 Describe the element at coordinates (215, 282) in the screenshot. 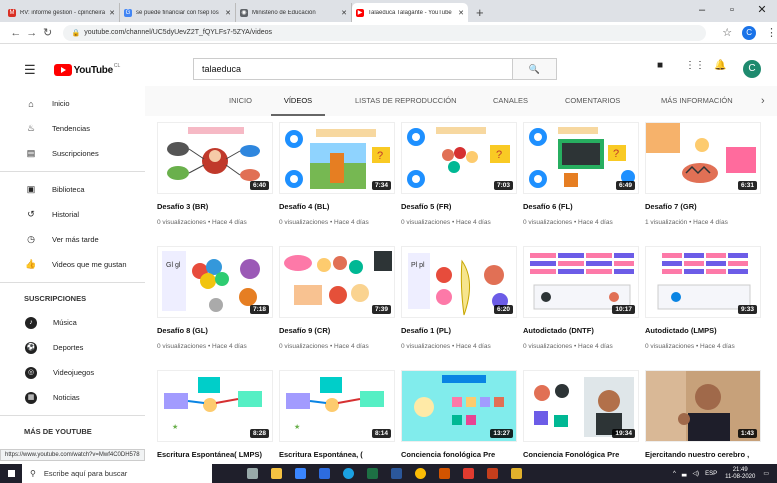

I see `video-thumbnail: Gl gl 7:18` at that location.